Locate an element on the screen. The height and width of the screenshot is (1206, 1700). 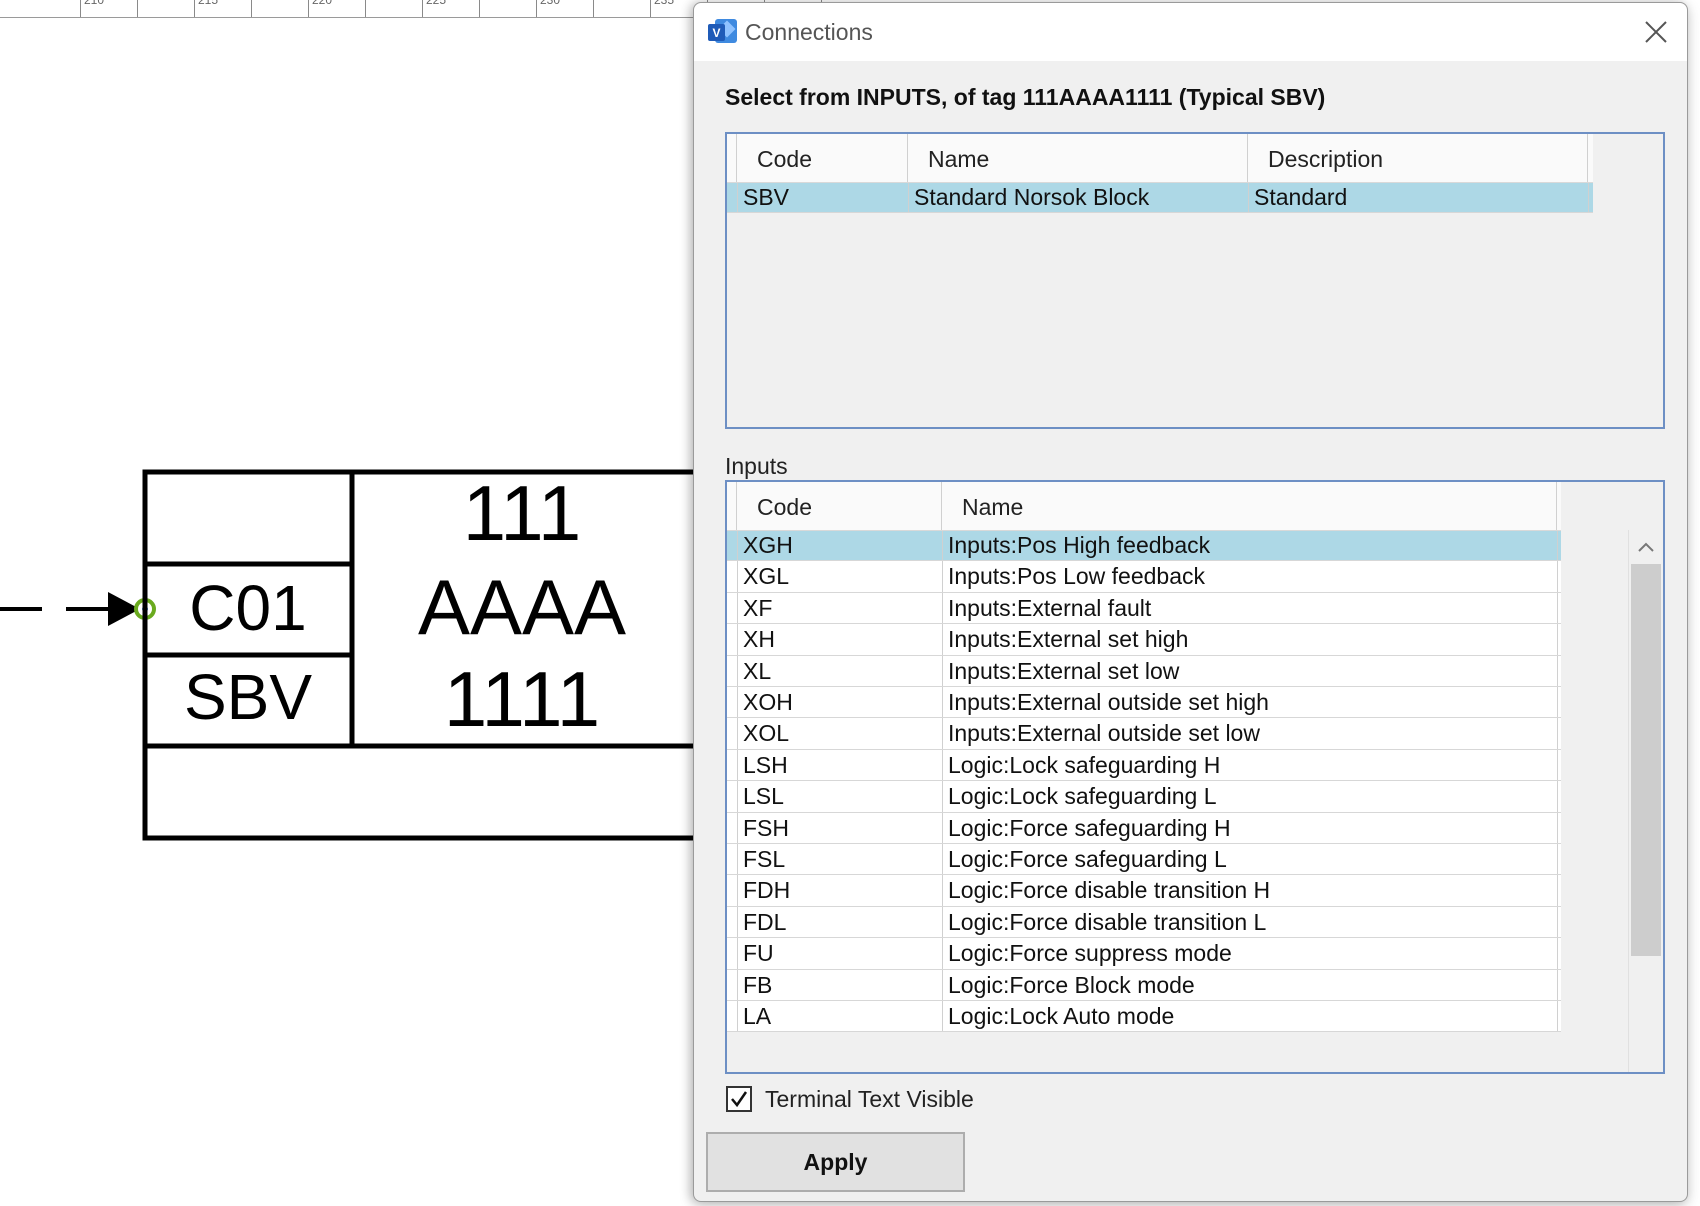
cell-code: XH is located at coordinates (840, 639).